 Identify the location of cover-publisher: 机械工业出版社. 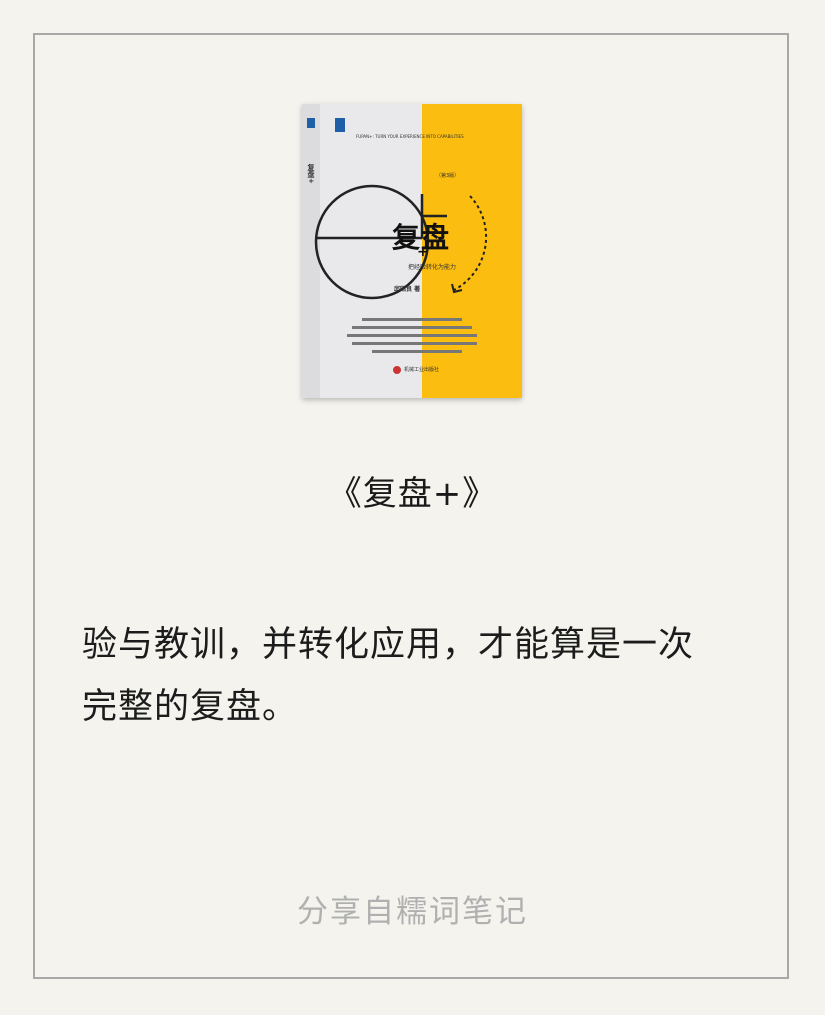
(422, 370).